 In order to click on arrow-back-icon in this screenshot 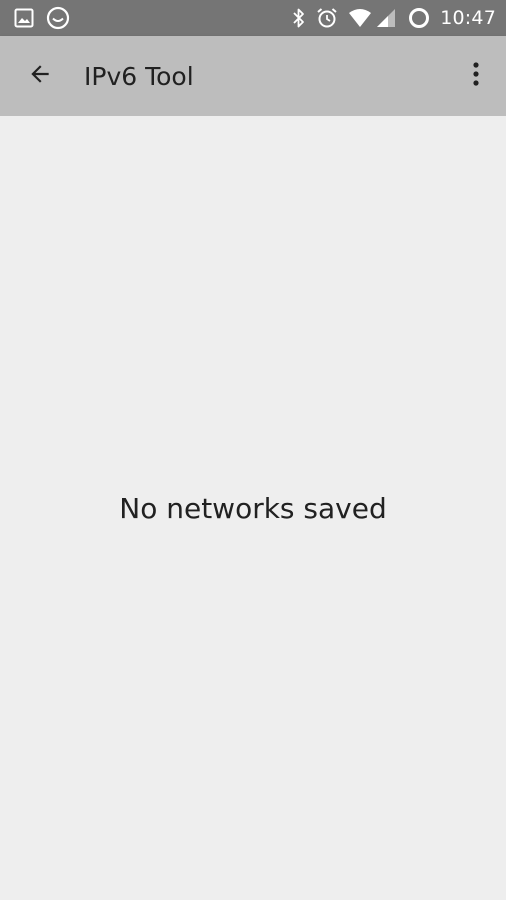, I will do `click(40, 76)`.